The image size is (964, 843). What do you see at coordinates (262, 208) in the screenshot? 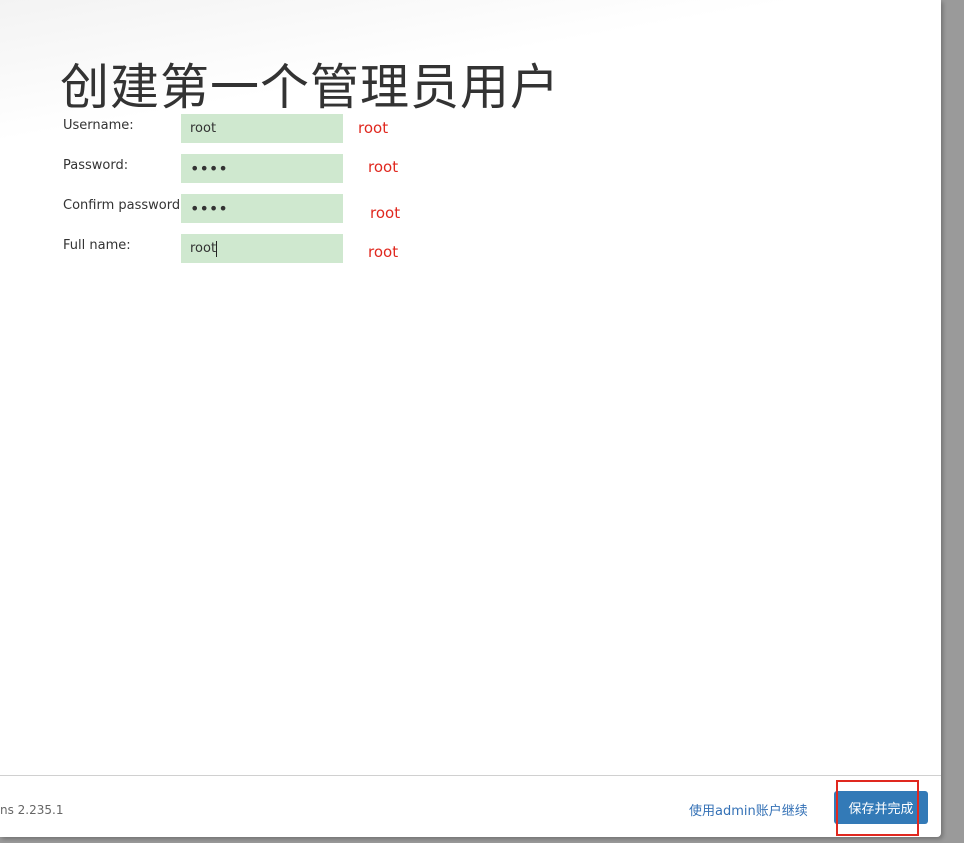
I see `confirm-password-input: ••••` at bounding box center [262, 208].